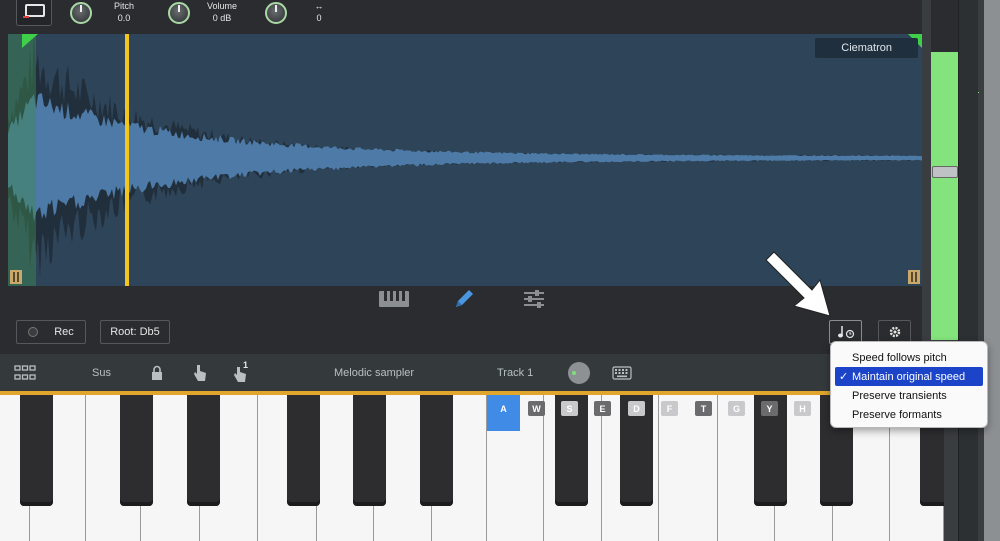  Describe the element at coordinates (802, 408) in the screenshot. I see `key-label-h: H` at that location.